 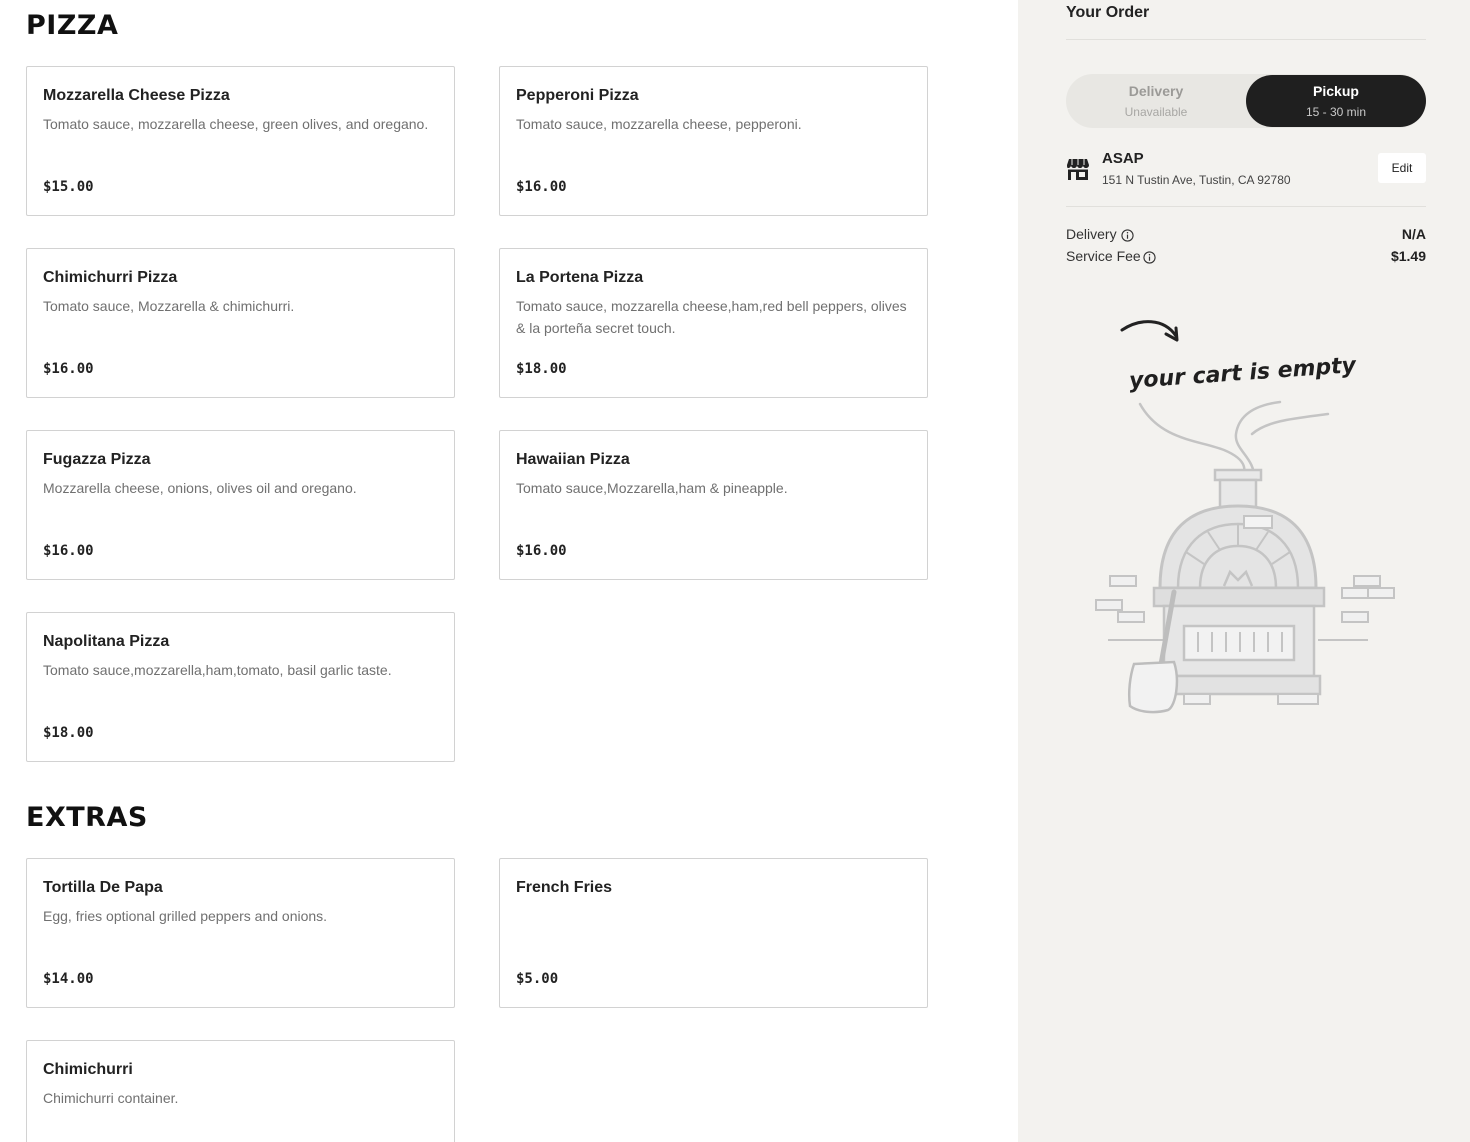 I want to click on item-name: Chimichurri, so click(x=88, y=1069).